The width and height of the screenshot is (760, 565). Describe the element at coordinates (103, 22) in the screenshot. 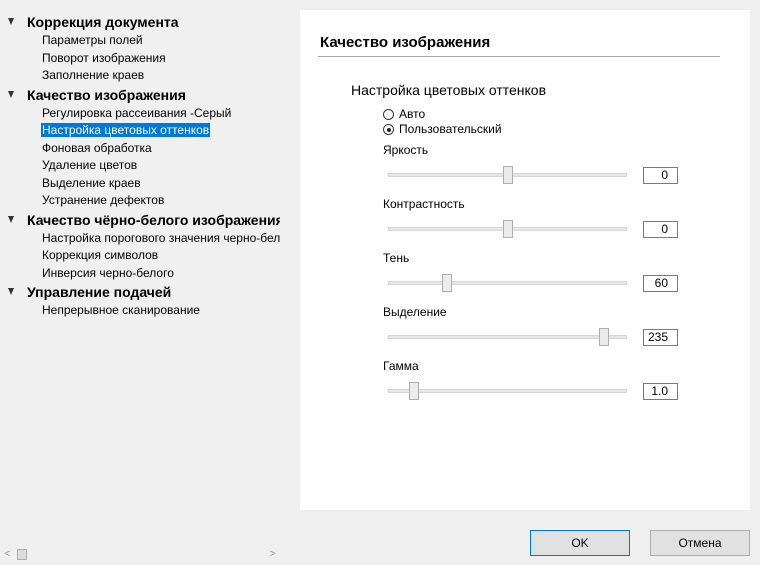

I see `tree-group-label: Коррекция документа` at that location.